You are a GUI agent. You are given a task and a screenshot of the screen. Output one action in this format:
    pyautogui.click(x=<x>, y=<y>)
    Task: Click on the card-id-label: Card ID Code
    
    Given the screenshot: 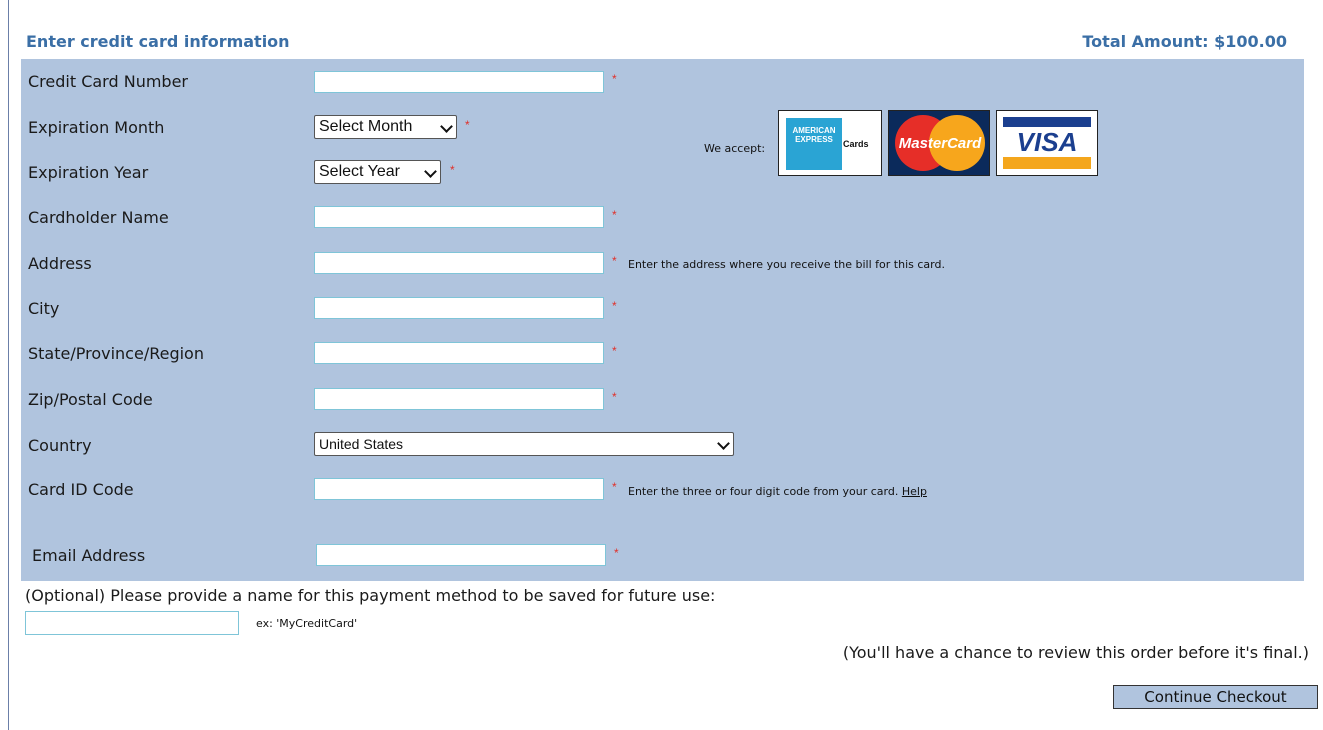 What is the action you would take?
    pyautogui.click(x=81, y=489)
    